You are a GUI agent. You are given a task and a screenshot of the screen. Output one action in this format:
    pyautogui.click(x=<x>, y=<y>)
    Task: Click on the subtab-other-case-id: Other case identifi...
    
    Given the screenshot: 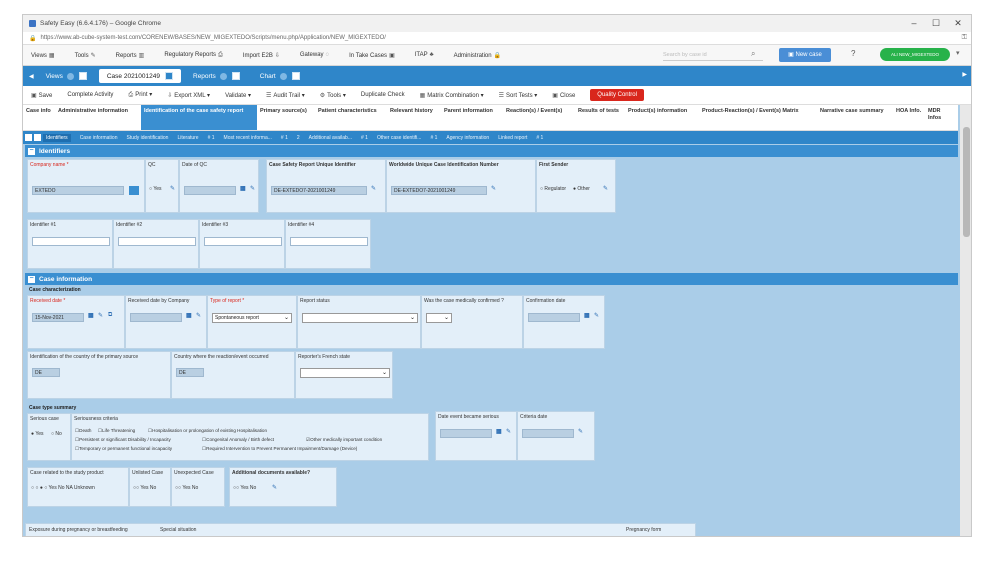 What is the action you would take?
    pyautogui.click(x=399, y=138)
    